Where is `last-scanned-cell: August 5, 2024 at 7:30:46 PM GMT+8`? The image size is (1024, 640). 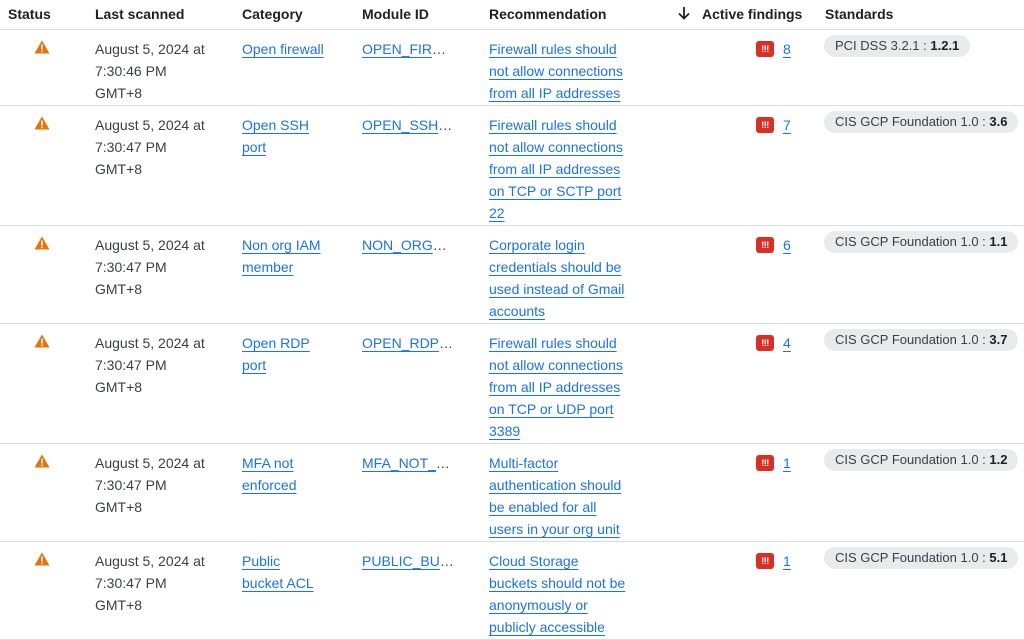
last-scanned-cell: August 5, 2024 at 7:30:46 PM GMT+8 is located at coordinates (157, 71).